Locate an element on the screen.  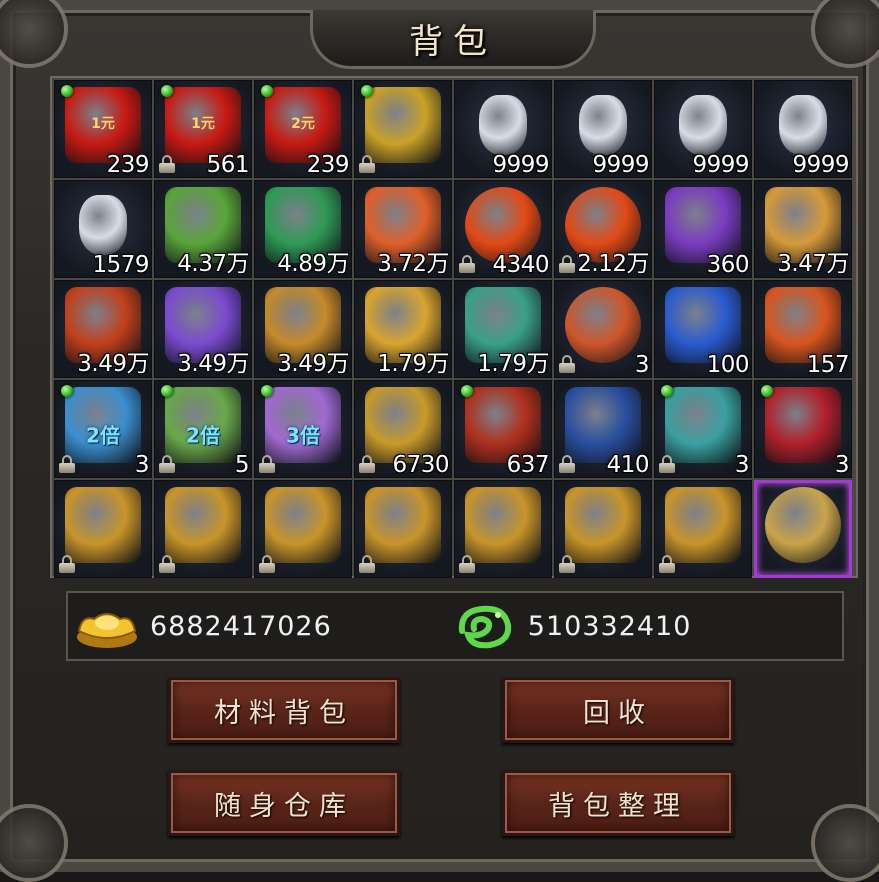
golden-horse-icon is located at coordinates (703, 525).